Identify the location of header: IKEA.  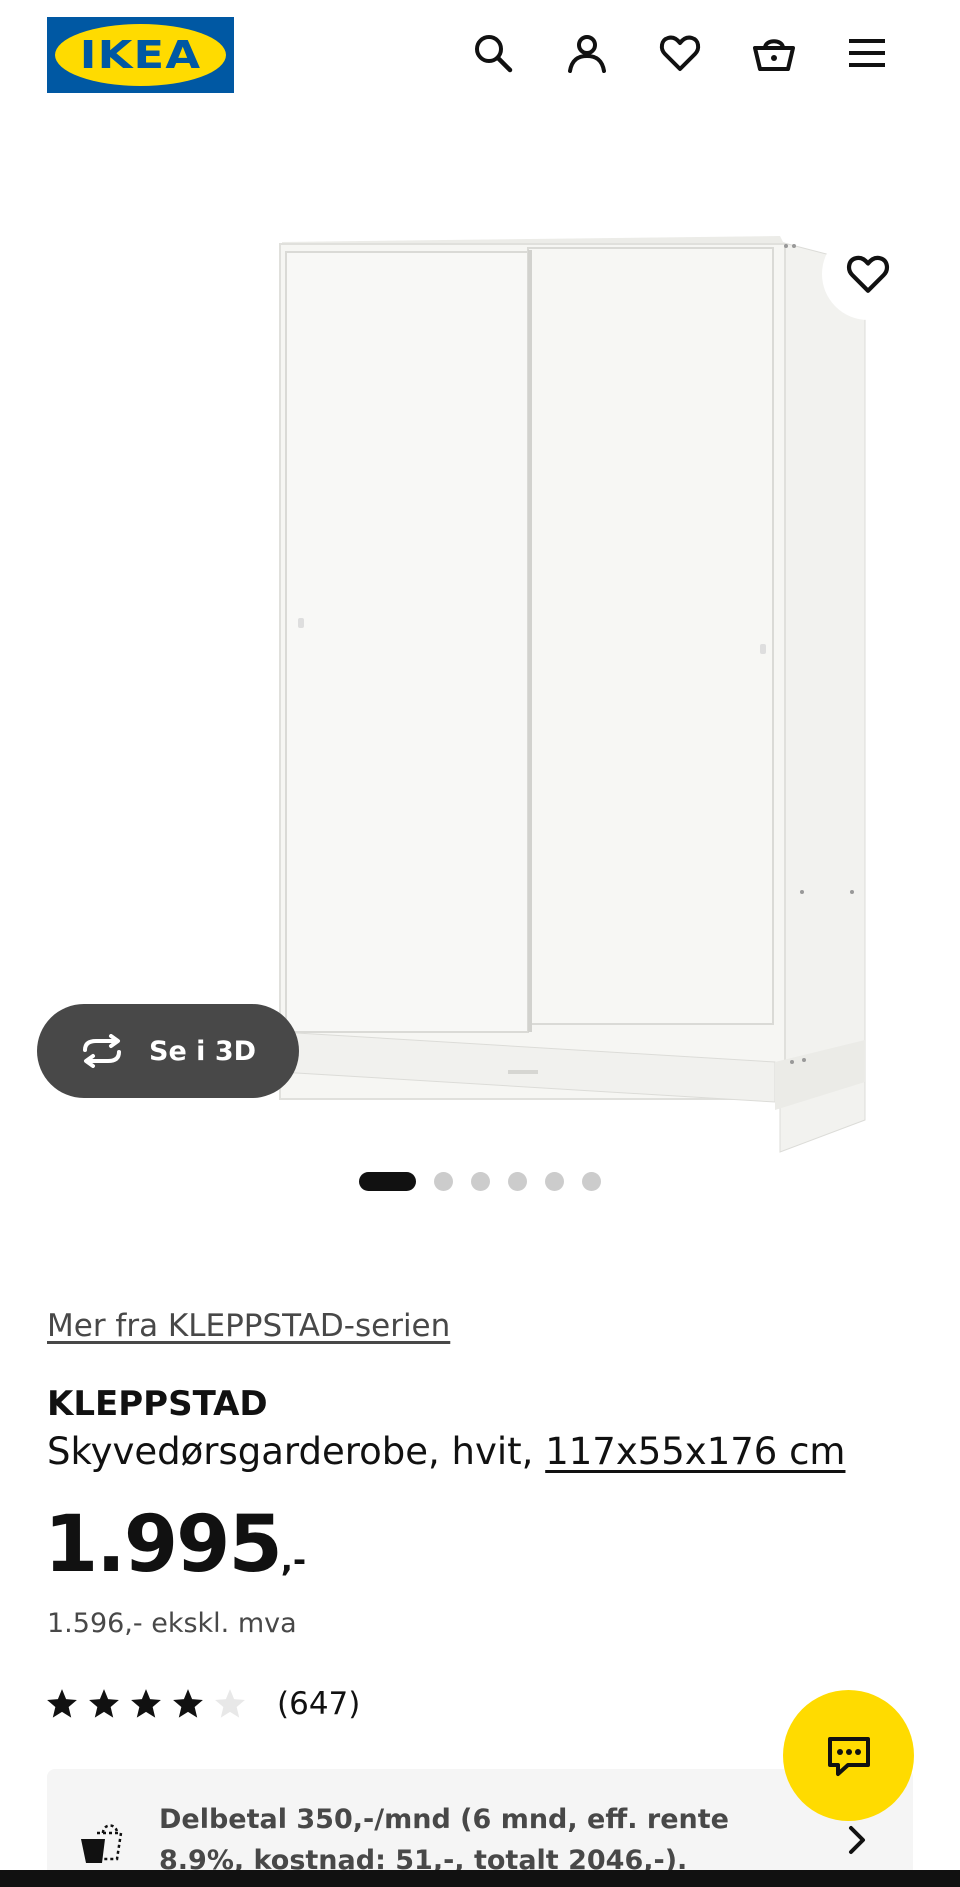
(480, 56).